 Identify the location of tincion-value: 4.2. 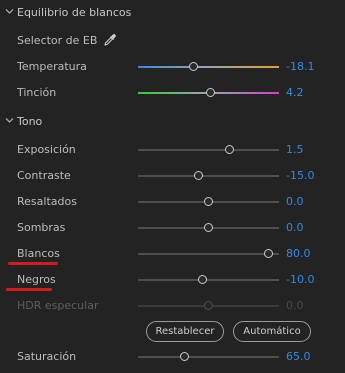
(295, 92).